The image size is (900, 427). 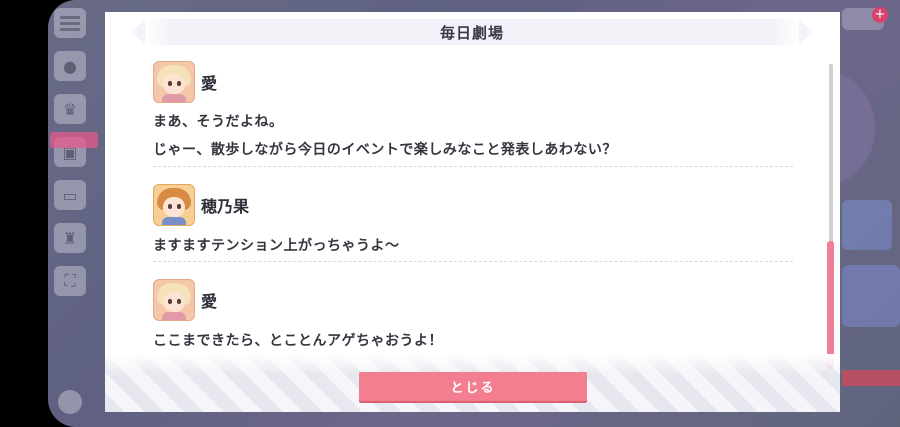 I want to click on honoka-avatar-icon, so click(x=174, y=205).